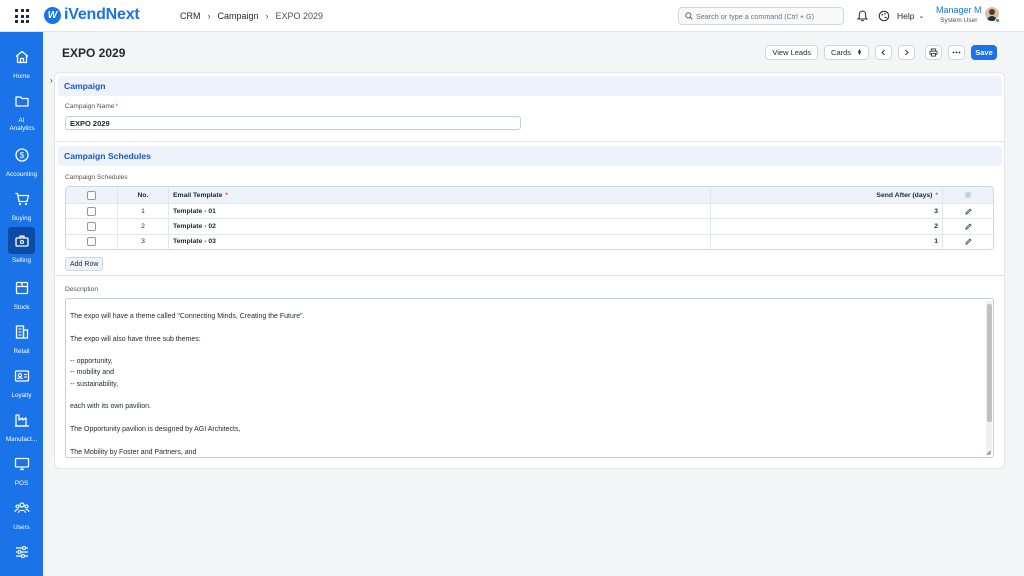 The height and width of the screenshot is (576, 1024). What do you see at coordinates (984, 52) in the screenshot?
I see `save-button: Save` at bounding box center [984, 52].